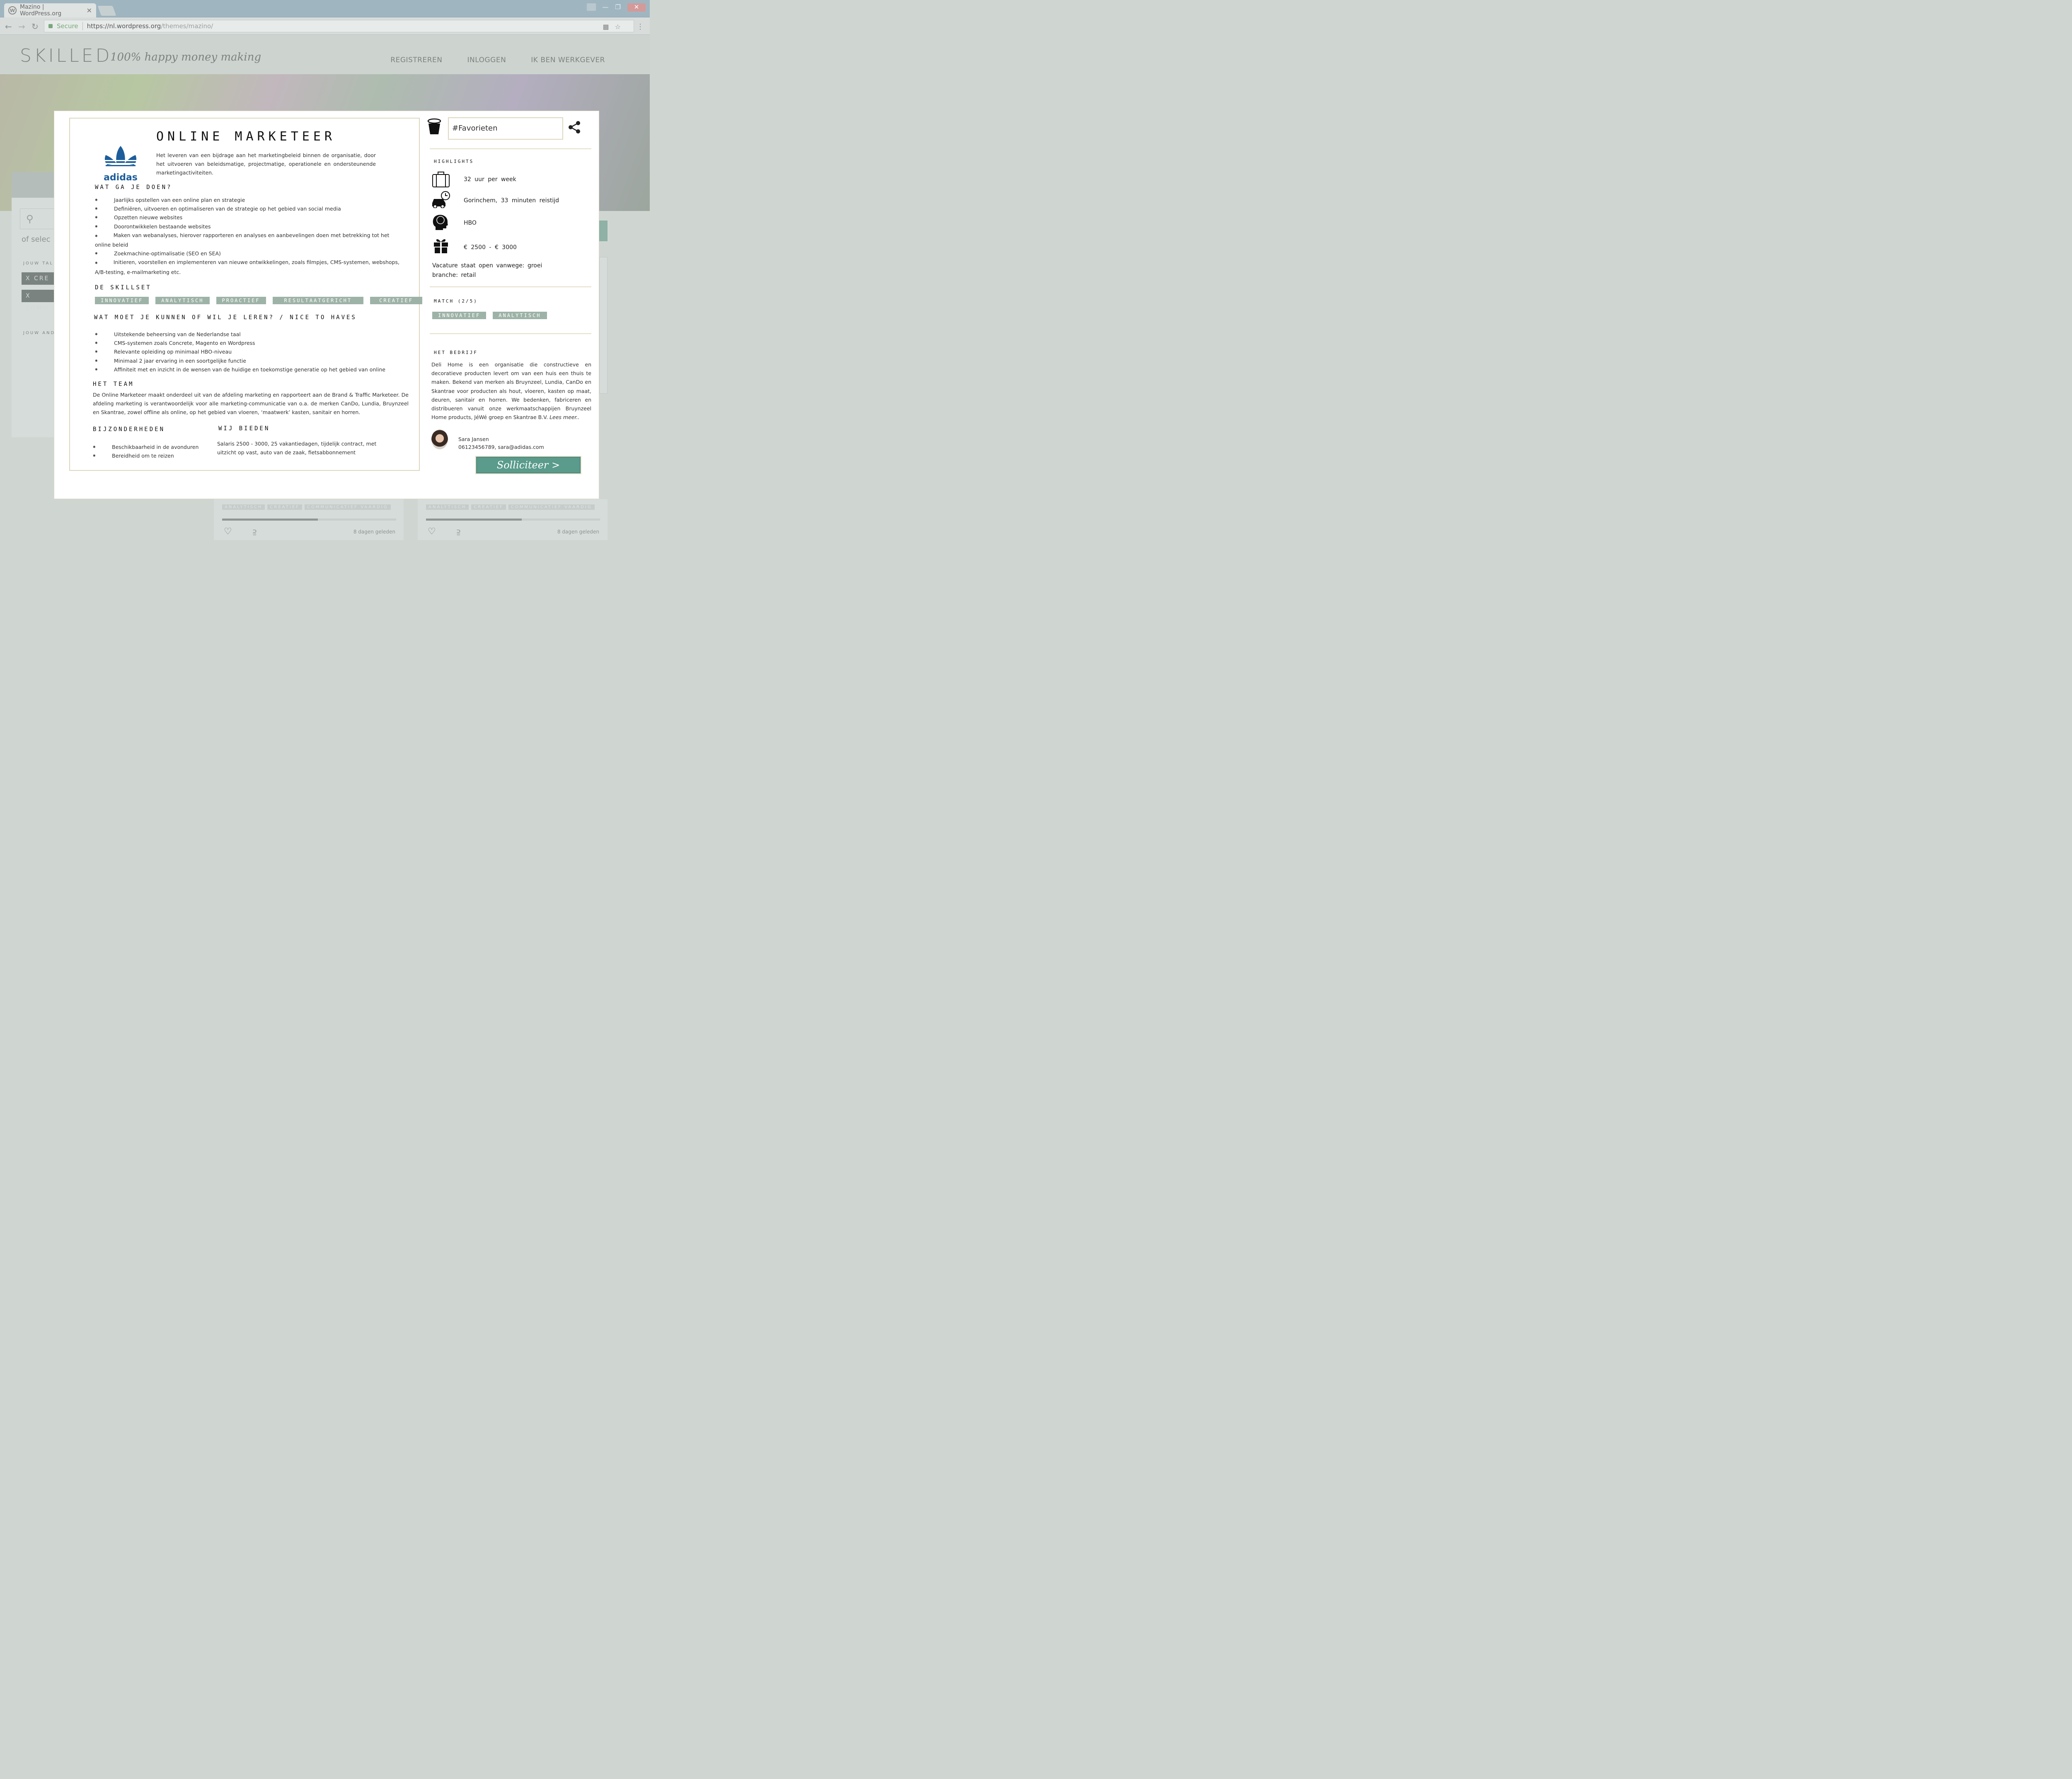 The height and width of the screenshot is (1779, 2072). What do you see at coordinates (39, 333) in the screenshot?
I see `label-and: JOUW AND` at bounding box center [39, 333].